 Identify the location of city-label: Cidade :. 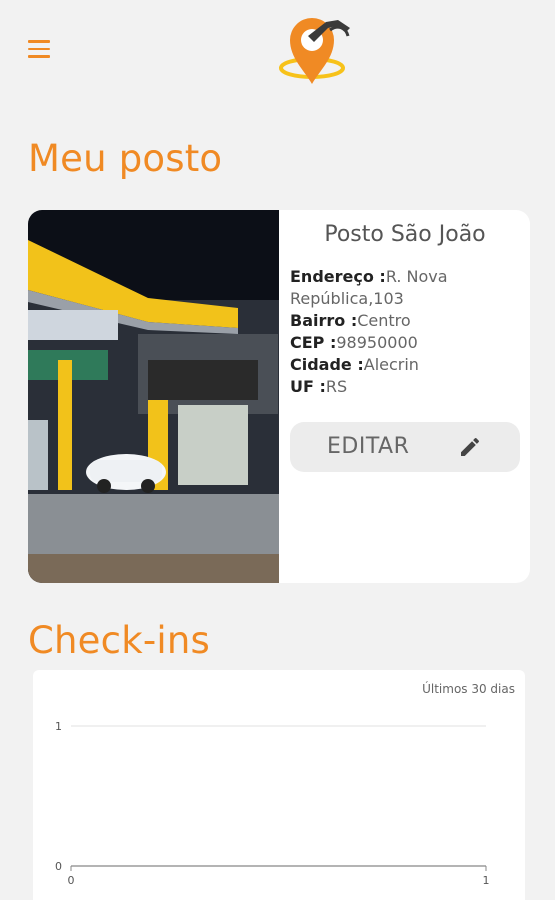
(327, 364).